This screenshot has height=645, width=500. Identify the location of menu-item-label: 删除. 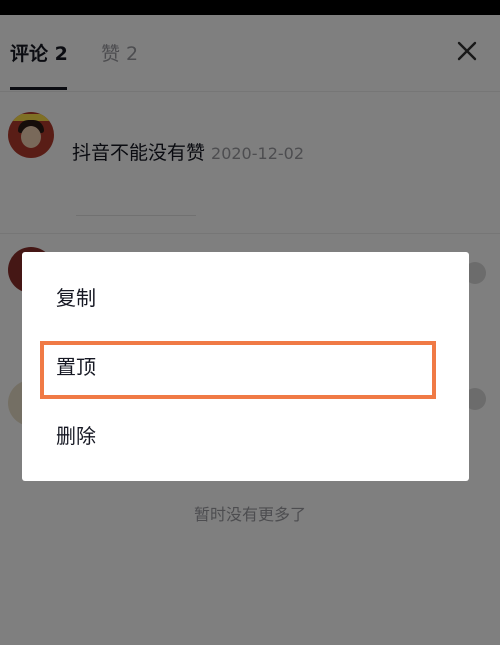
(76, 436).